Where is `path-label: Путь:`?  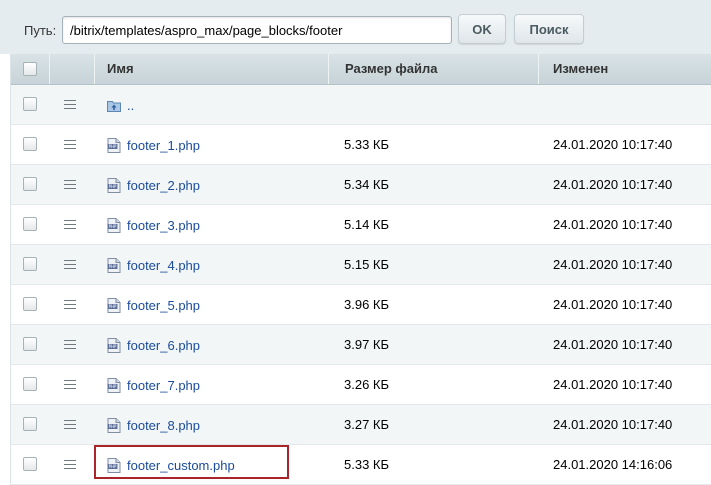
path-label: Путь: is located at coordinates (40, 30).